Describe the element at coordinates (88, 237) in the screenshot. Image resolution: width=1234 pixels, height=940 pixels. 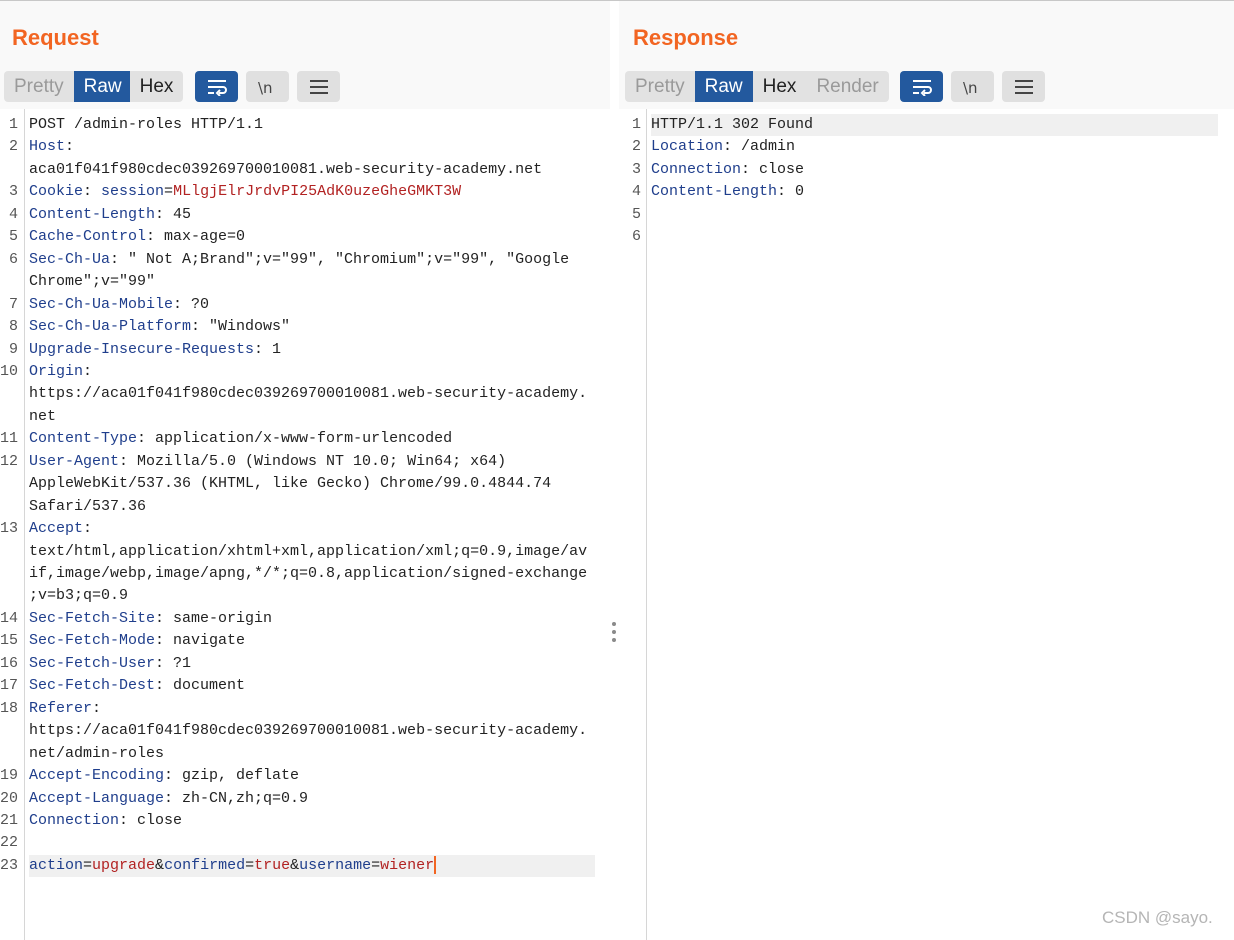
I see `token: Cache-Control` at that location.